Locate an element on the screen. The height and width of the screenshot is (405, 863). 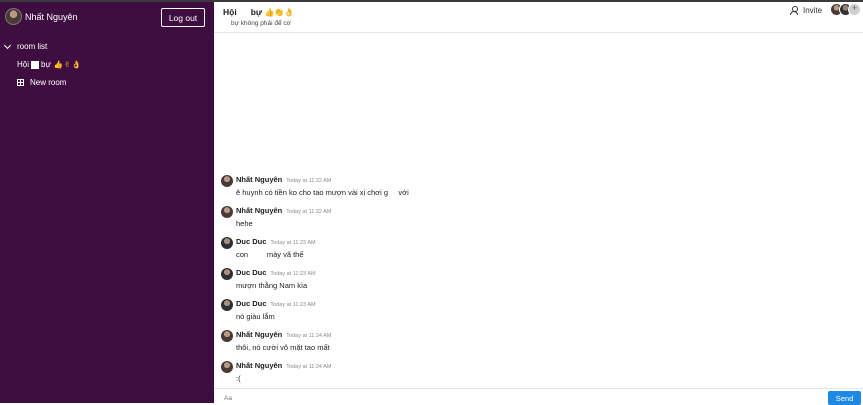
message-text: con mày vã thế is located at coordinates (270, 254).